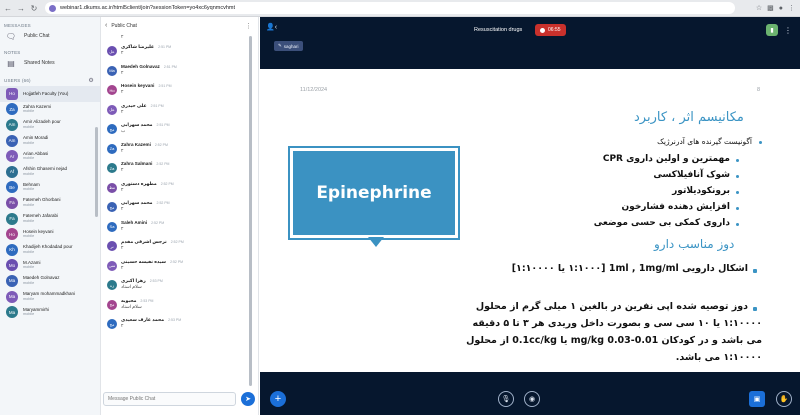 The image size is (800, 415). Describe the element at coordinates (50, 297) in the screenshot. I see `user-list-item: Ma Maryam mohammadkhani mobile` at that location.